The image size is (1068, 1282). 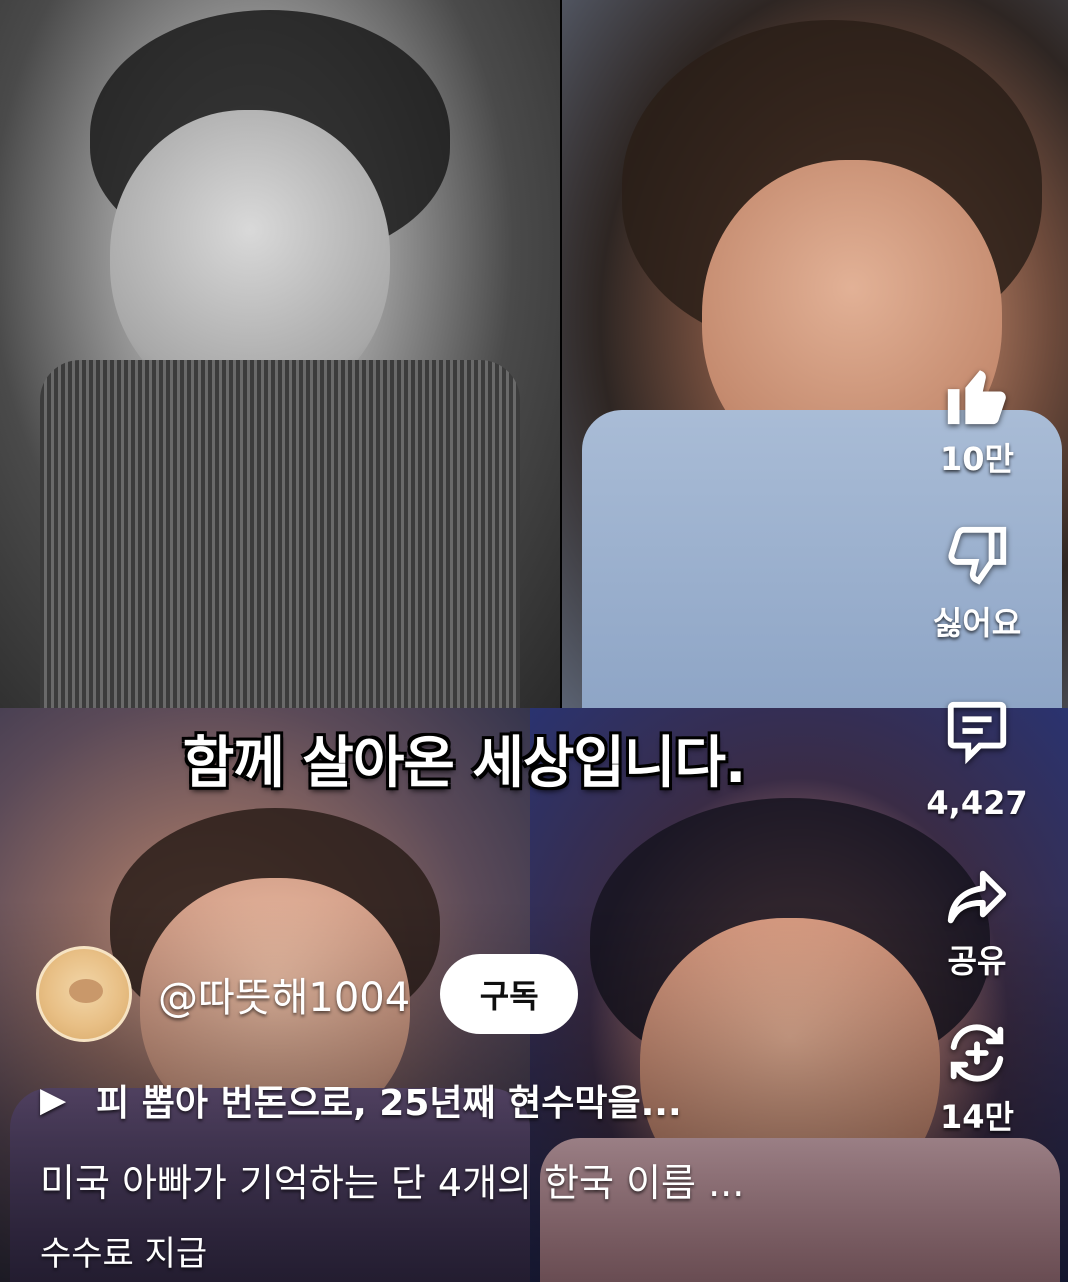 What do you see at coordinates (464, 763) in the screenshot?
I see `video-caption: 함께 살아온 세상입니다.` at bounding box center [464, 763].